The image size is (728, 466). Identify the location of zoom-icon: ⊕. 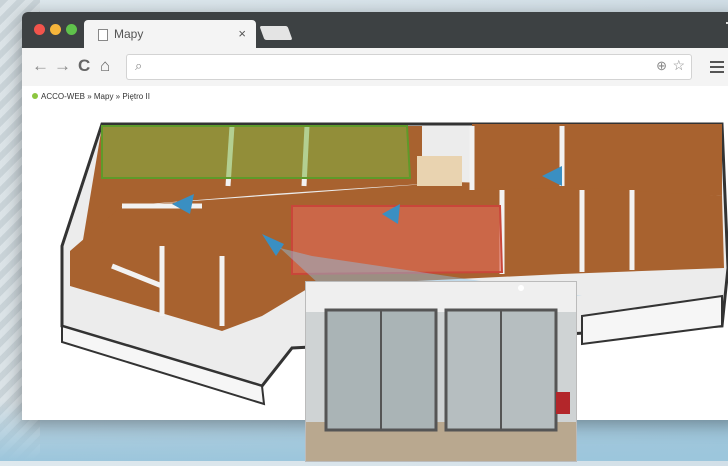
(661, 66).